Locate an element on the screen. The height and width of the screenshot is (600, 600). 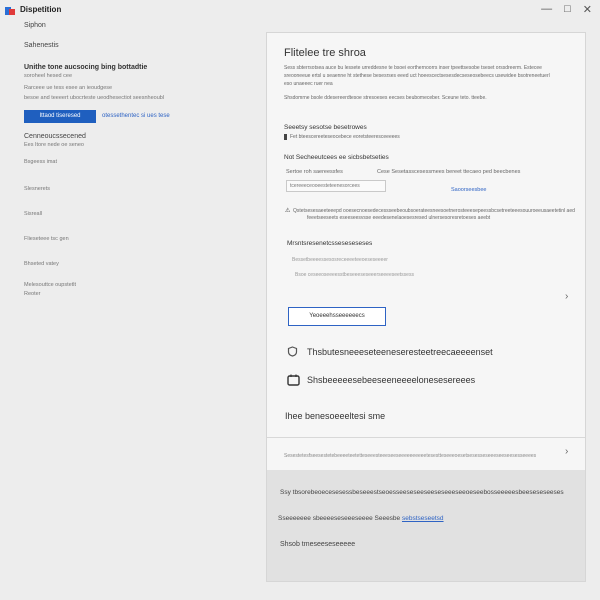
option-3-title: Mrsntsresenetcsseseseseses is located at coordinates (330, 243).